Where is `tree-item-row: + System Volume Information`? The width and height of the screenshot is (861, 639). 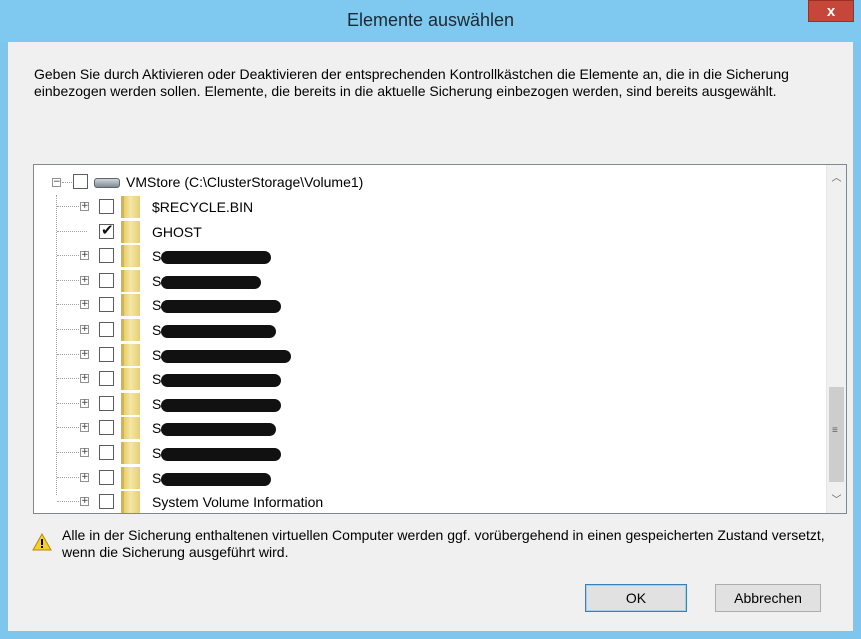
tree-item-row: + System Volume Information is located at coordinates (429, 501).